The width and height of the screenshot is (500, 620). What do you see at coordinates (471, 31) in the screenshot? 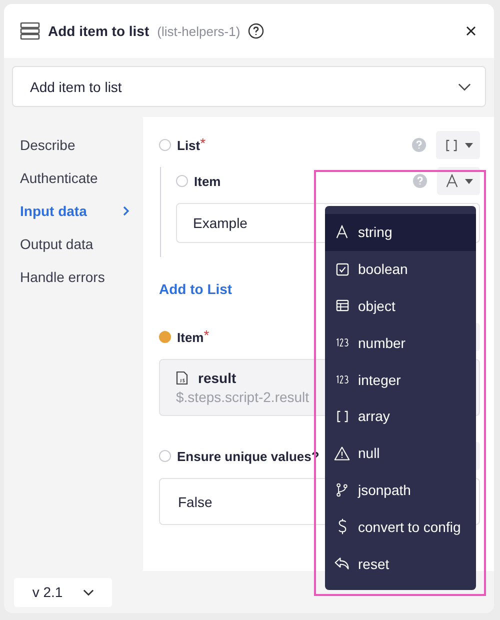
I see `close-icon` at bounding box center [471, 31].